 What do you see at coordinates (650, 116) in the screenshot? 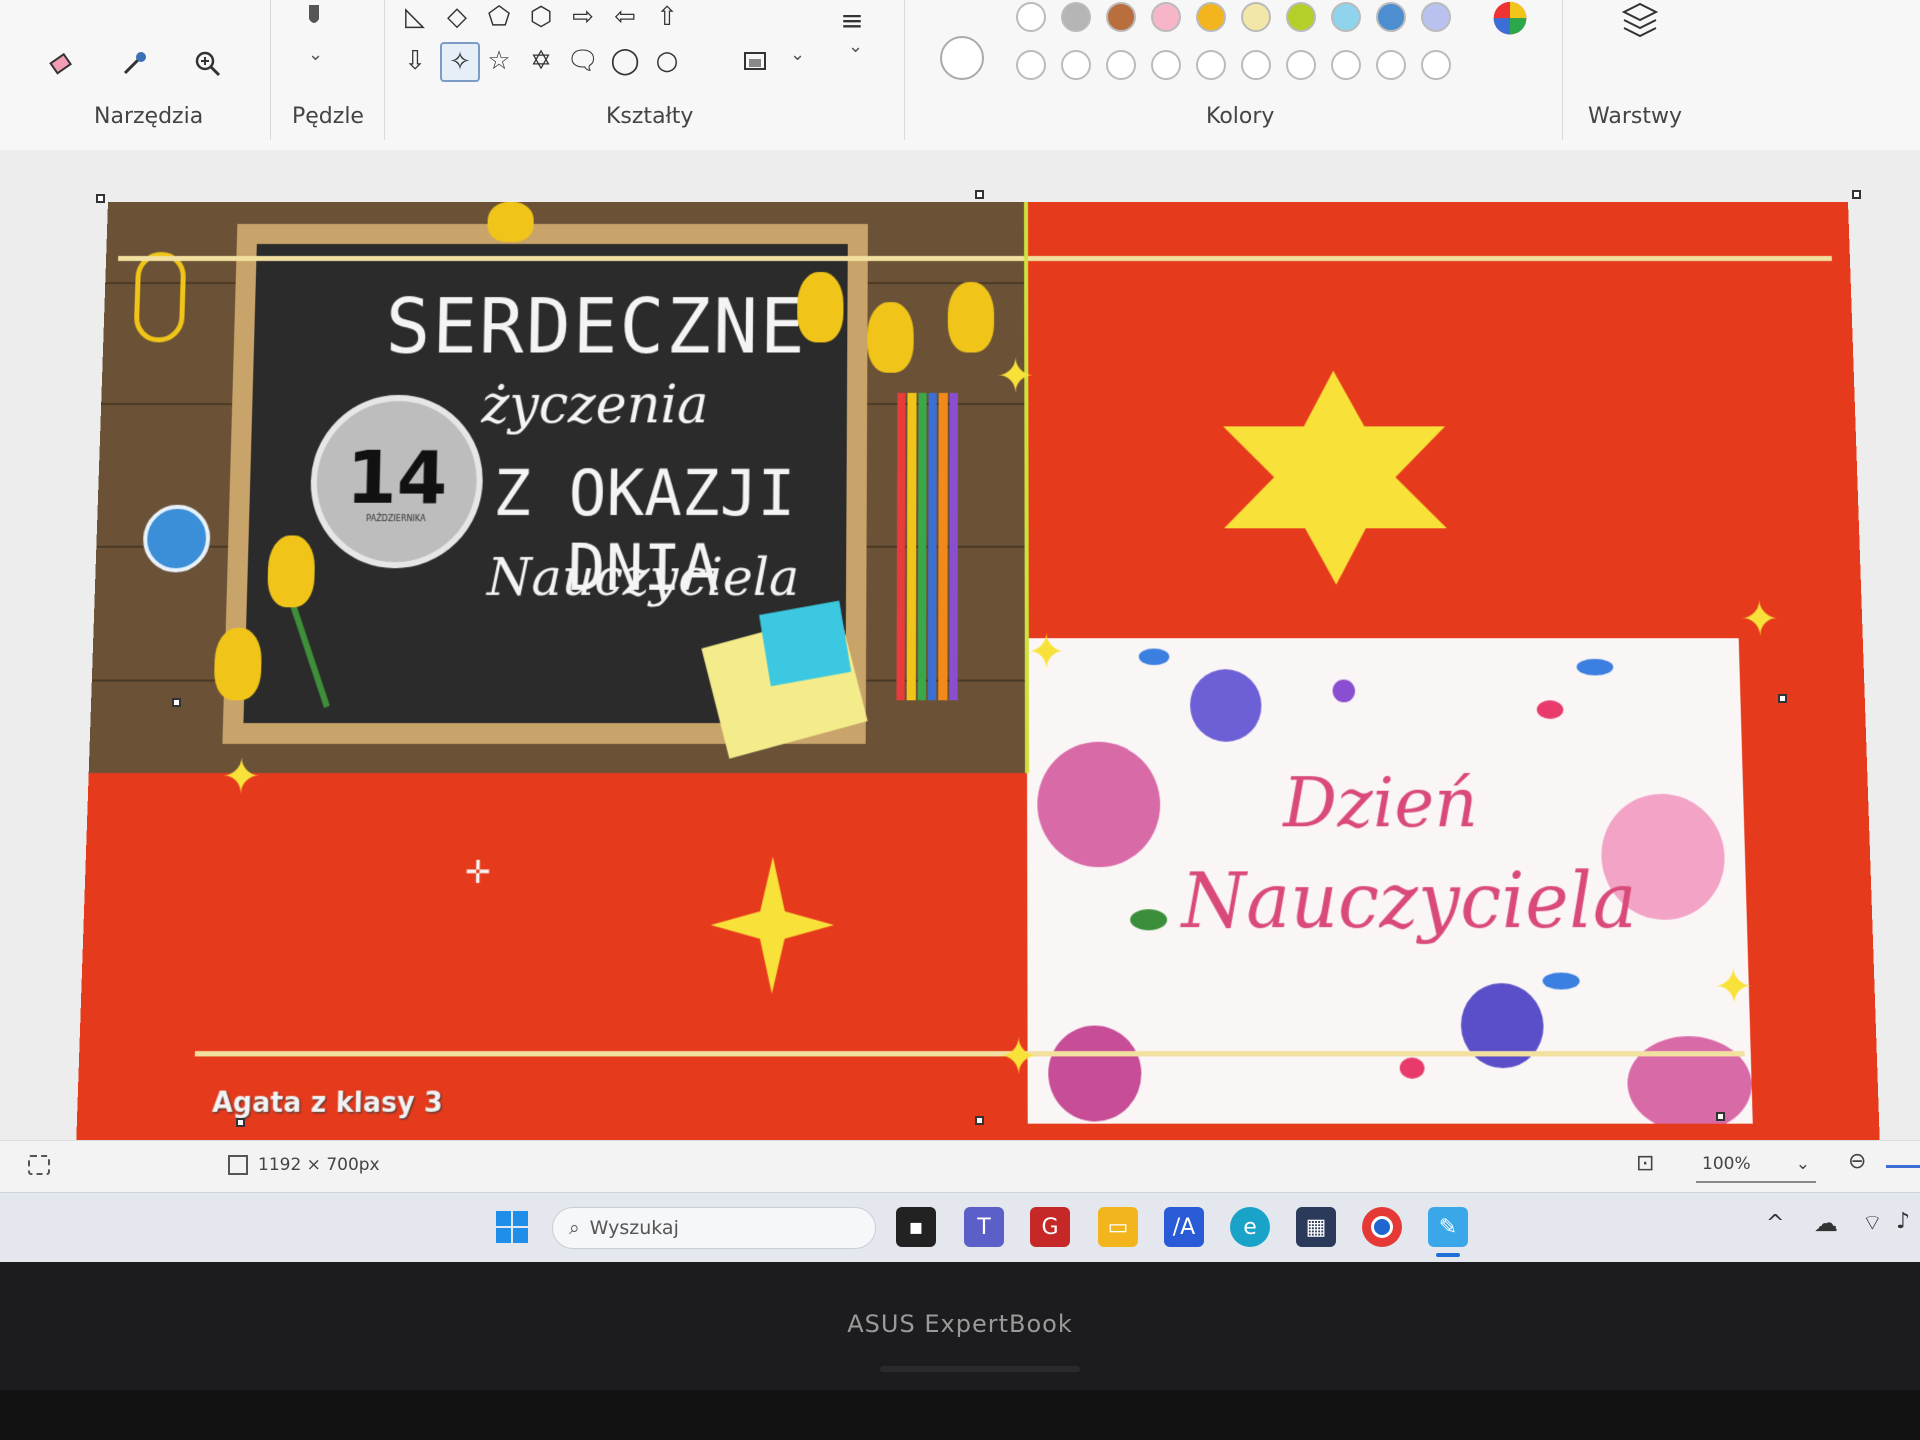
I see `shapes-group-label: Kształty` at bounding box center [650, 116].